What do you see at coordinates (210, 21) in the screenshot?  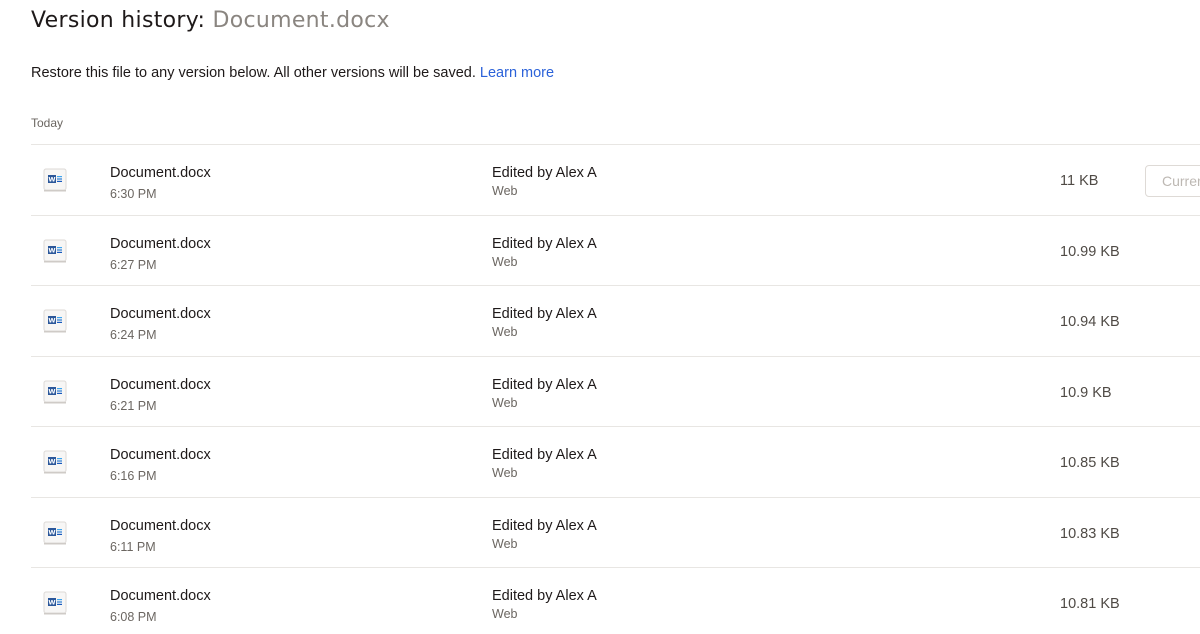 I see `page-title: Version history: Document.docx` at bounding box center [210, 21].